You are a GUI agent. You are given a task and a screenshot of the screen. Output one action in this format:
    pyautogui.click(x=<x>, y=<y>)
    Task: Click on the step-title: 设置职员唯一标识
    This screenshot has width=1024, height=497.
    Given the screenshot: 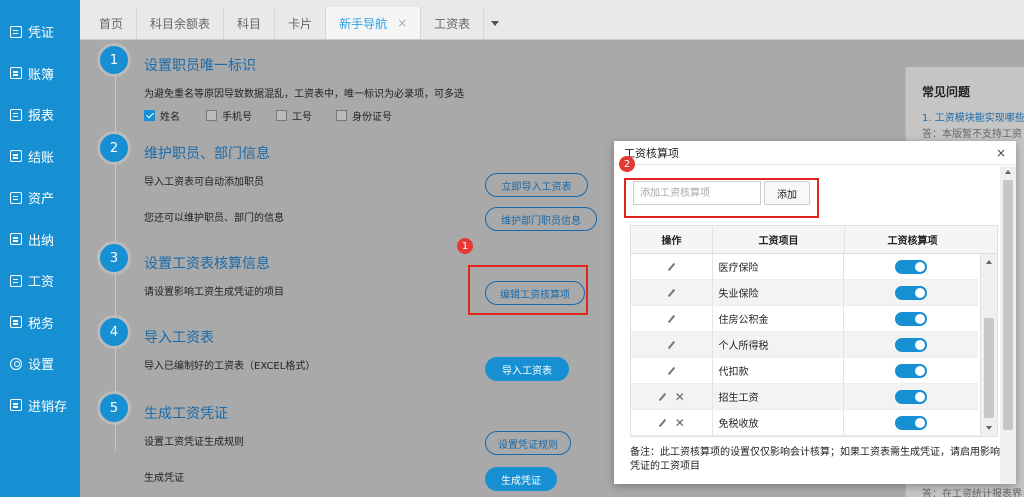 What is the action you would take?
    pyautogui.click(x=200, y=66)
    